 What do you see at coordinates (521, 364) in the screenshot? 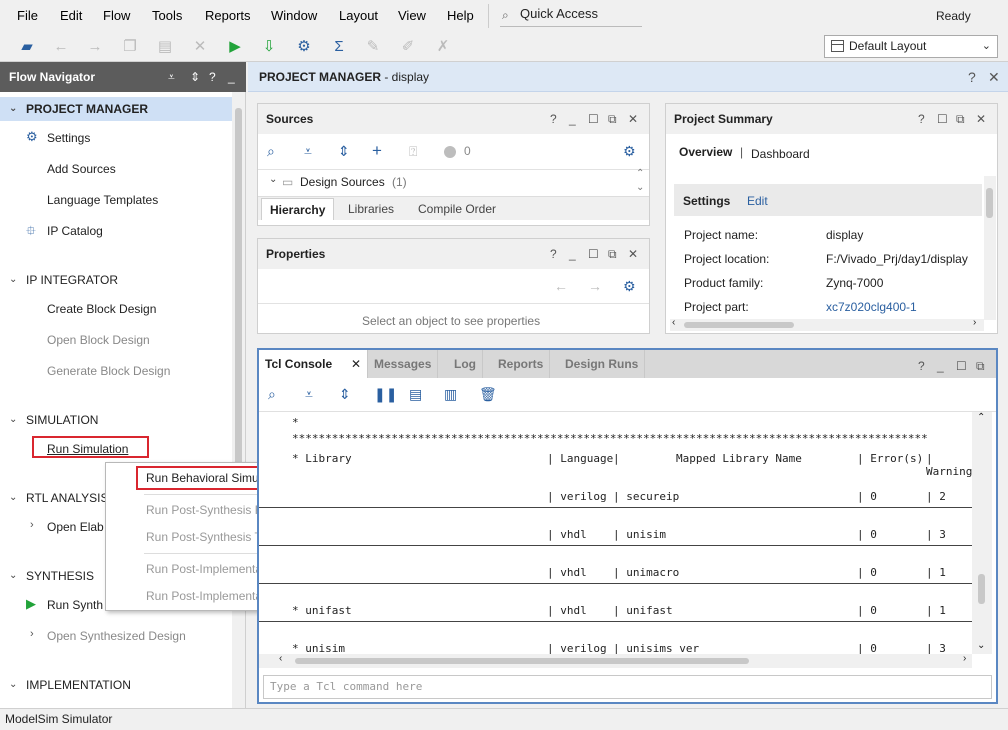
I see `tab-reports: Reports` at bounding box center [521, 364].